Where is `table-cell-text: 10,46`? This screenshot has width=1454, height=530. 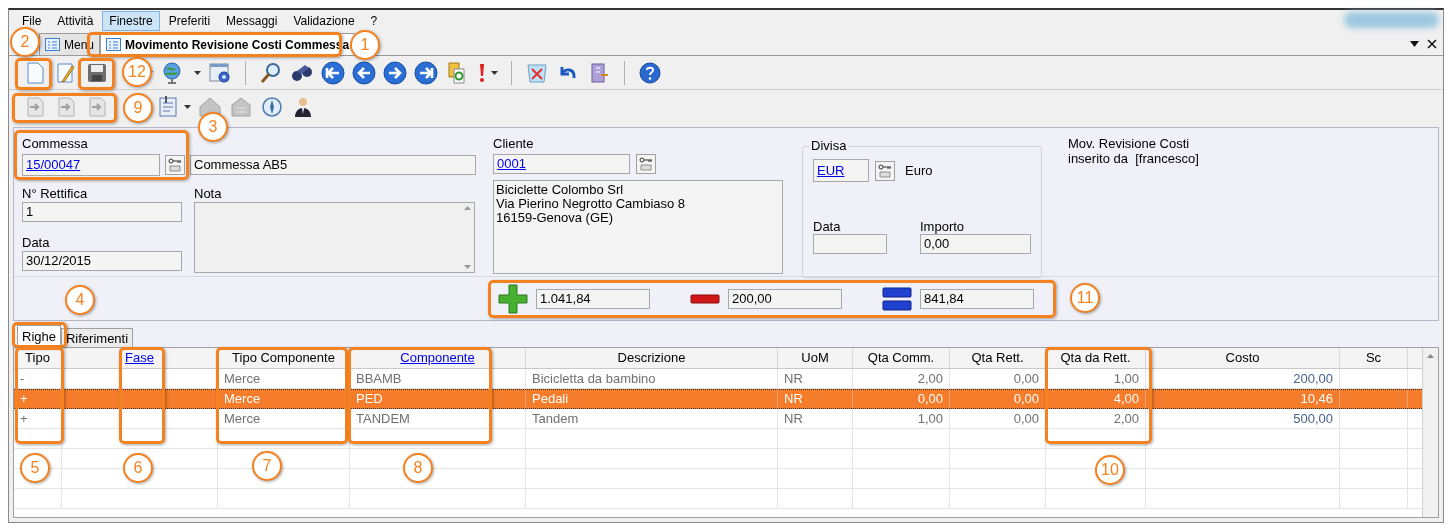 table-cell-text: 10,46 is located at coordinates (1316, 399).